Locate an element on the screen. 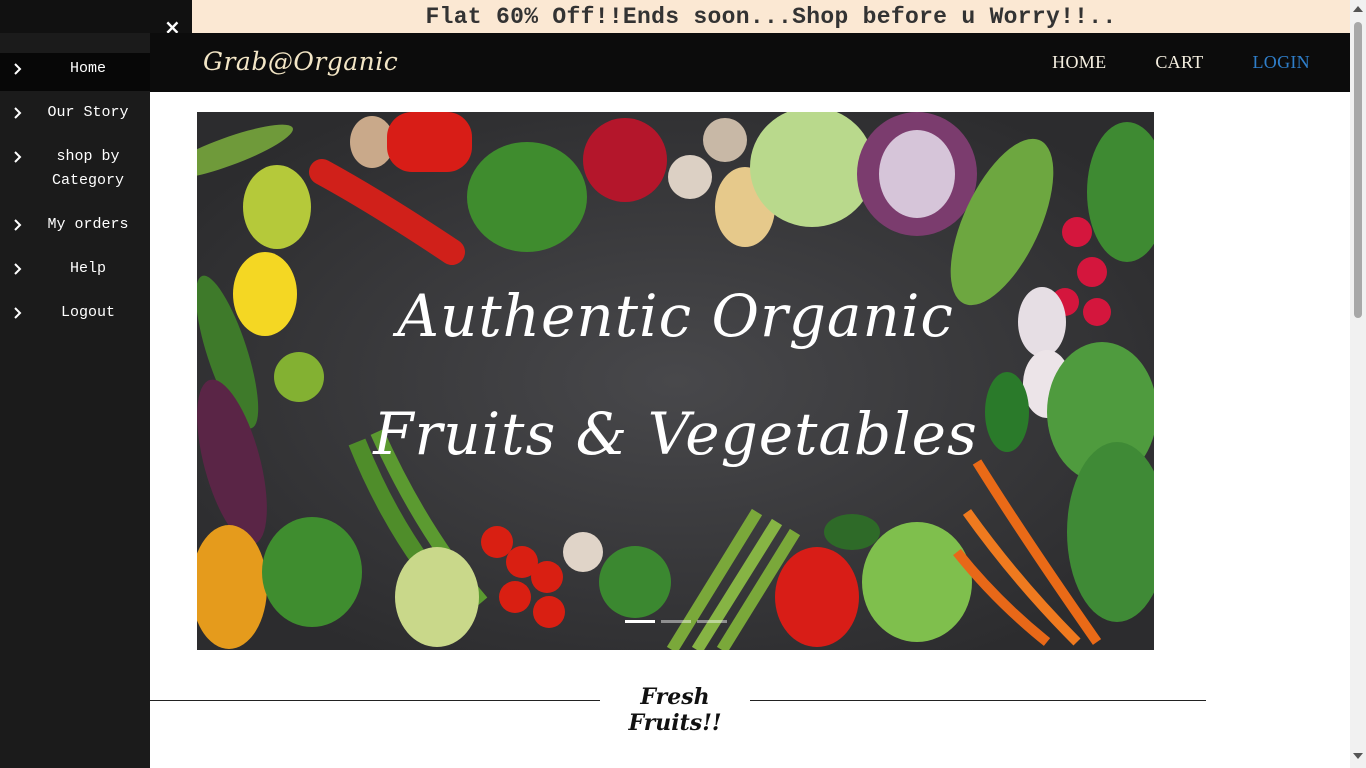 The width and height of the screenshot is (1366, 768). sidebar-item-label: shop by Category is located at coordinates (87, 168).